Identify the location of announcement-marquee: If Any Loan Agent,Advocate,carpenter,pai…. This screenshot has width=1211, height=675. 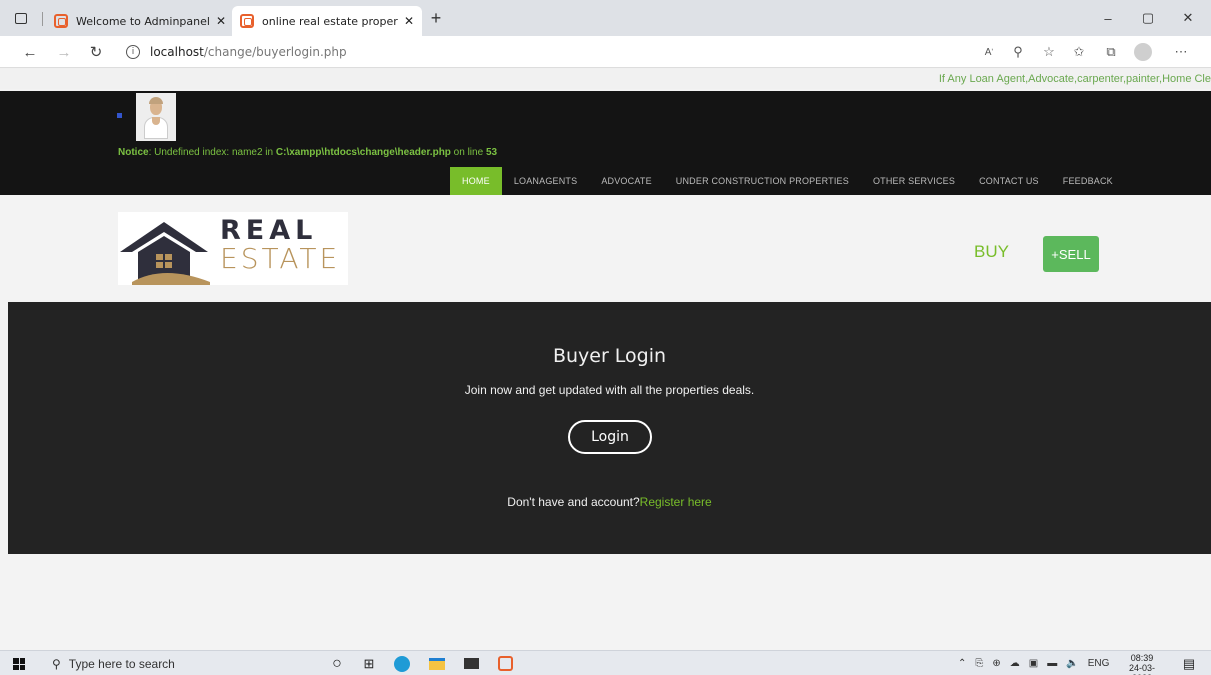
(605, 79).